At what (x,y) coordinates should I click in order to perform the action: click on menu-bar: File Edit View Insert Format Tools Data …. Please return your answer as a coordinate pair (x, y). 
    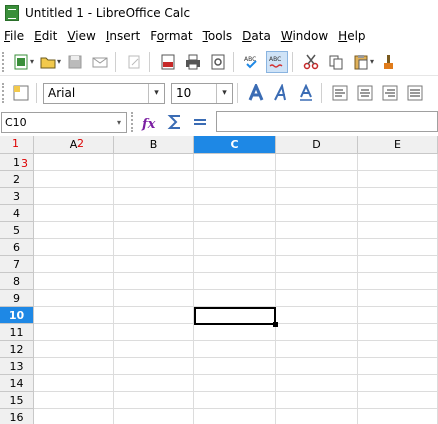
    Looking at the image, I should click on (219, 36).